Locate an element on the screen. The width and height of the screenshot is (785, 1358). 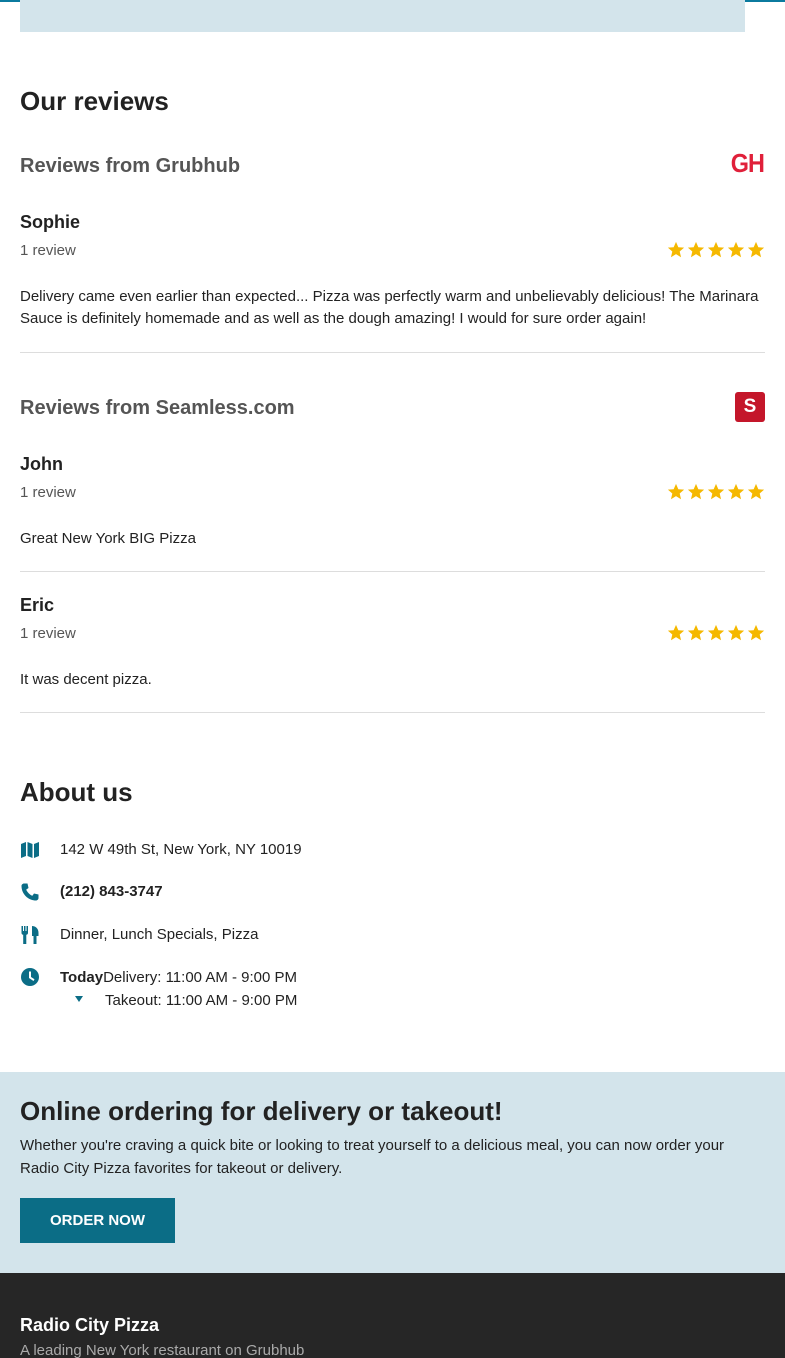
takeout-hours: Takeout: 11:00 AM - 9:00 PM is located at coordinates (201, 1000).